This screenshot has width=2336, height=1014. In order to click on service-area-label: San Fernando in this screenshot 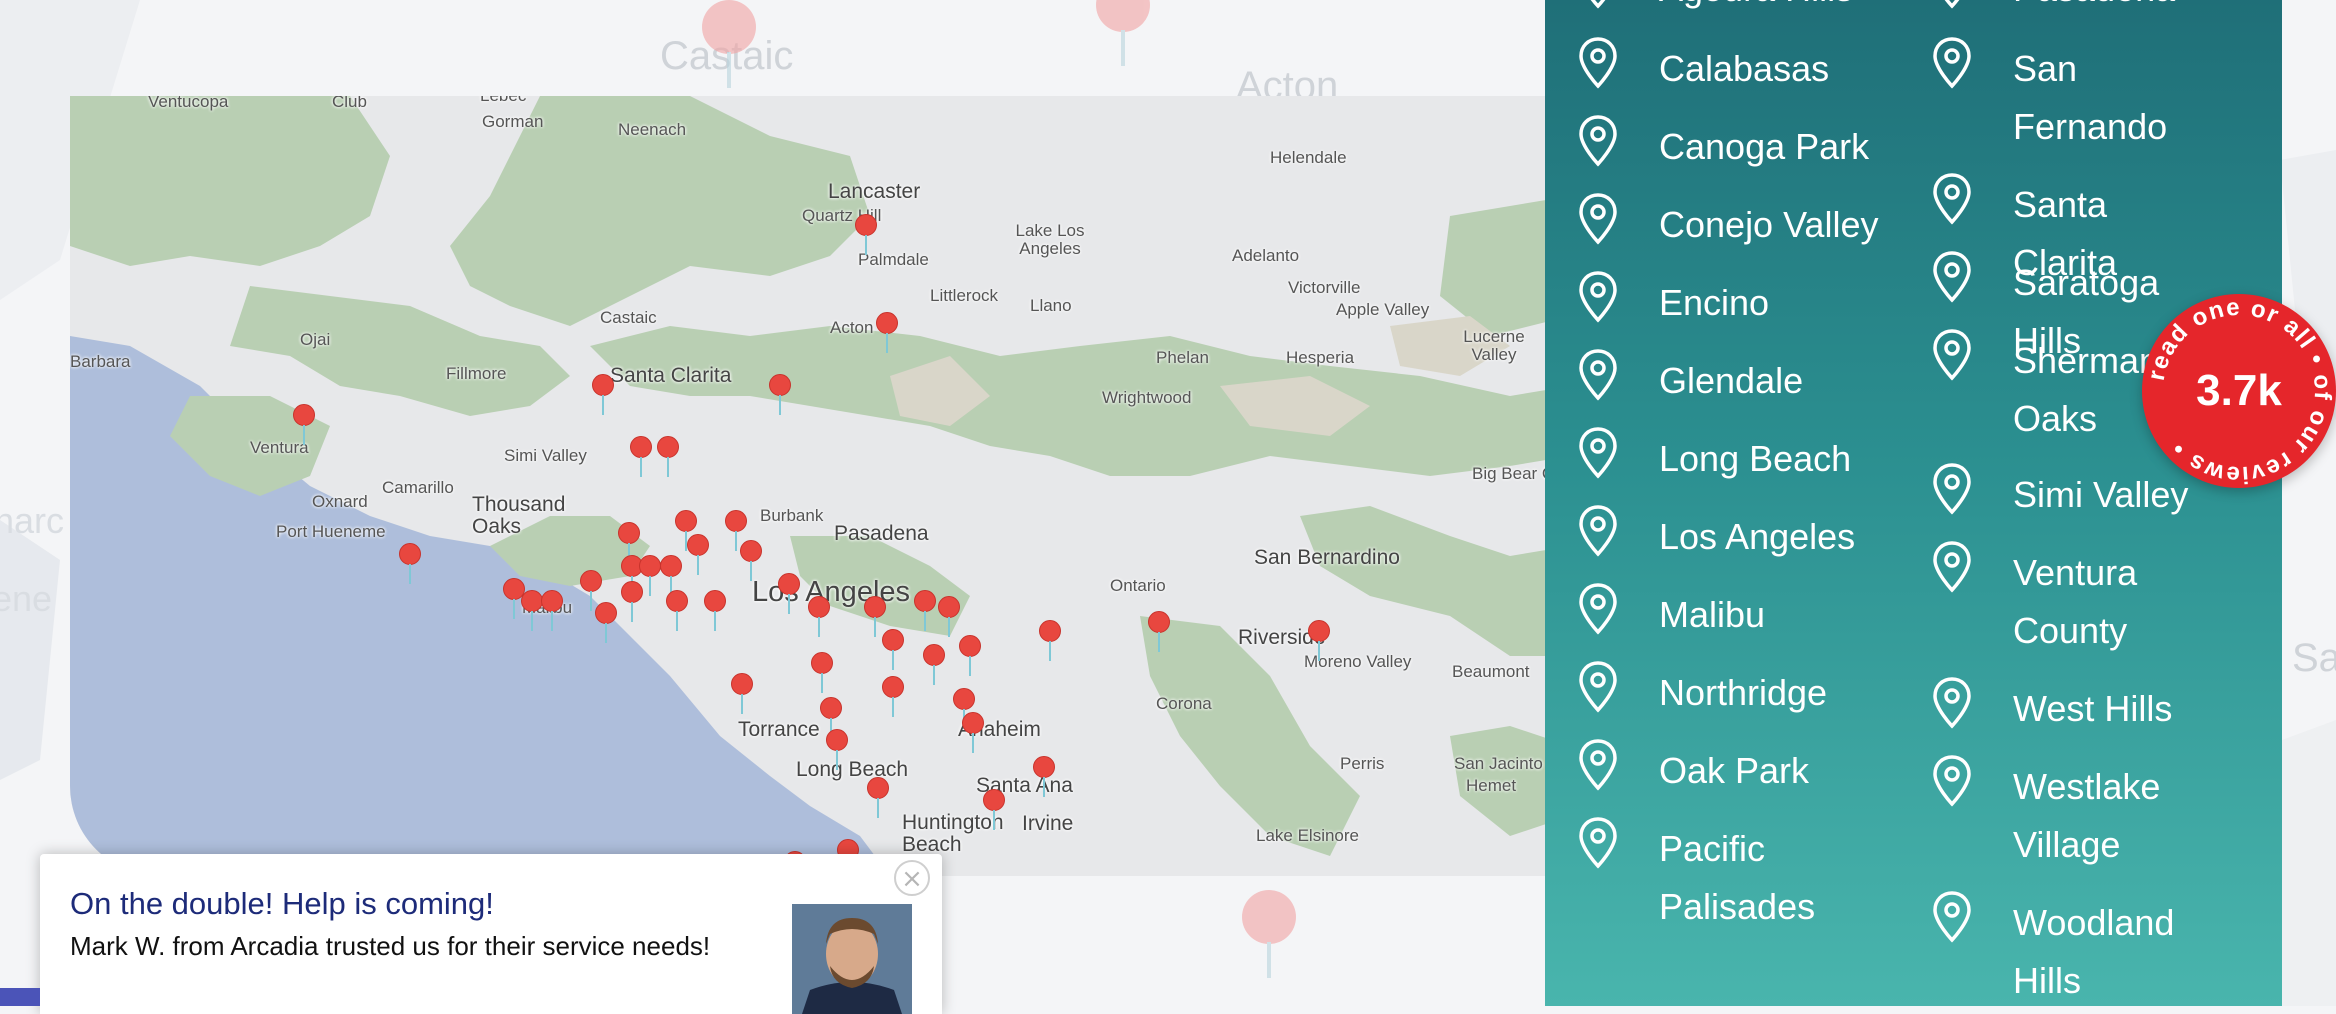, I will do `click(2090, 97)`.